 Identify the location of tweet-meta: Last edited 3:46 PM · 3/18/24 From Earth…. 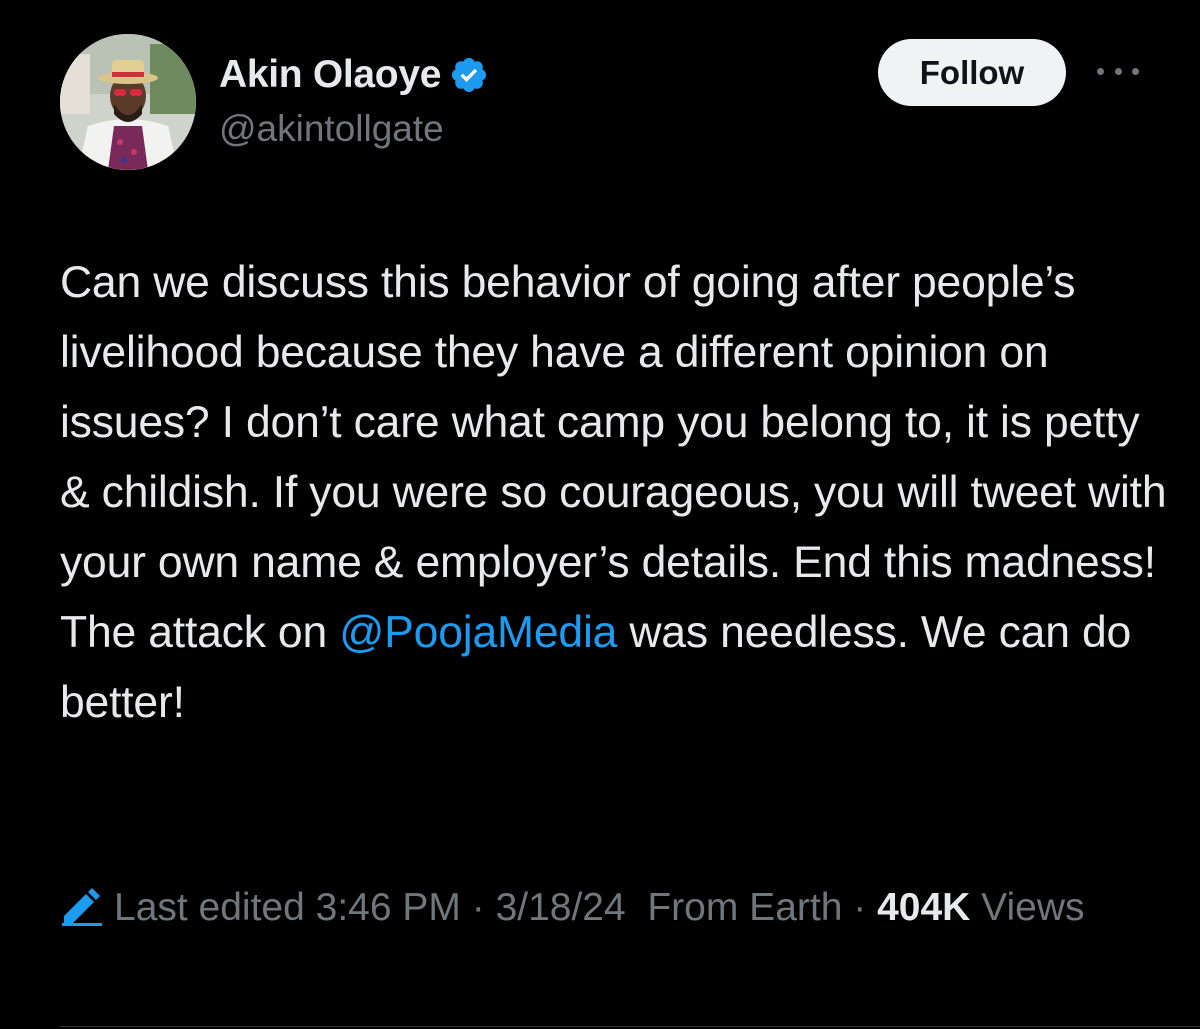
(615, 908).